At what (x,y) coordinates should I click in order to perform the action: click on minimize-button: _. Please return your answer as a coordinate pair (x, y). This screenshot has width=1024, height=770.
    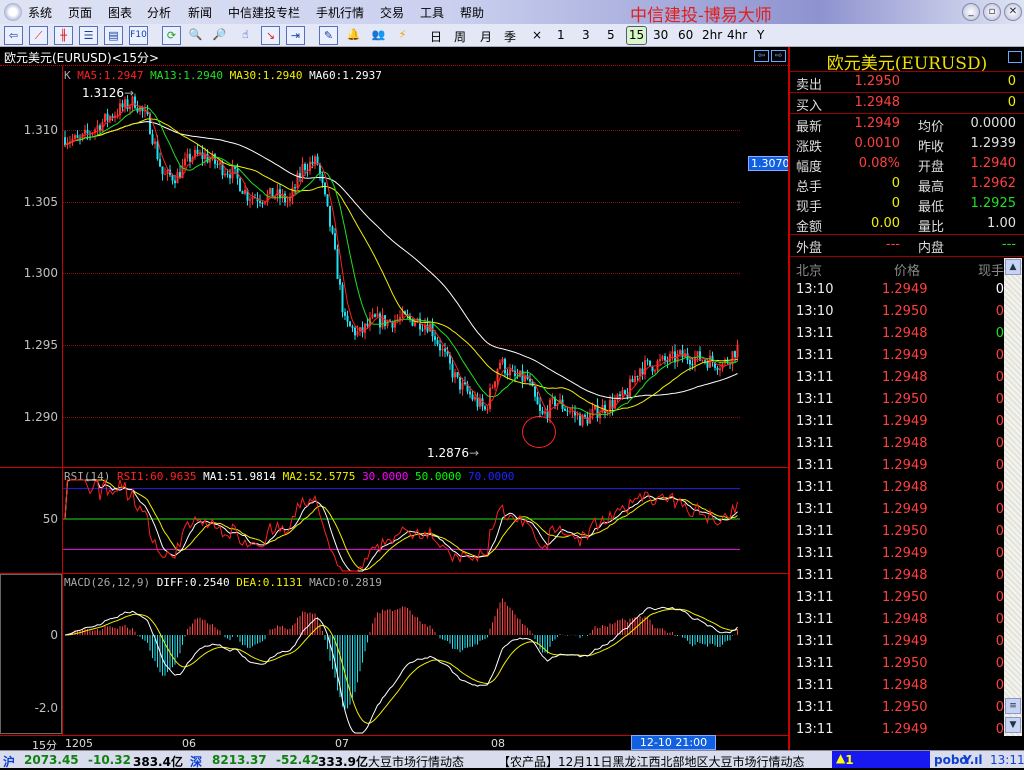
    Looking at the image, I should click on (971, 12).